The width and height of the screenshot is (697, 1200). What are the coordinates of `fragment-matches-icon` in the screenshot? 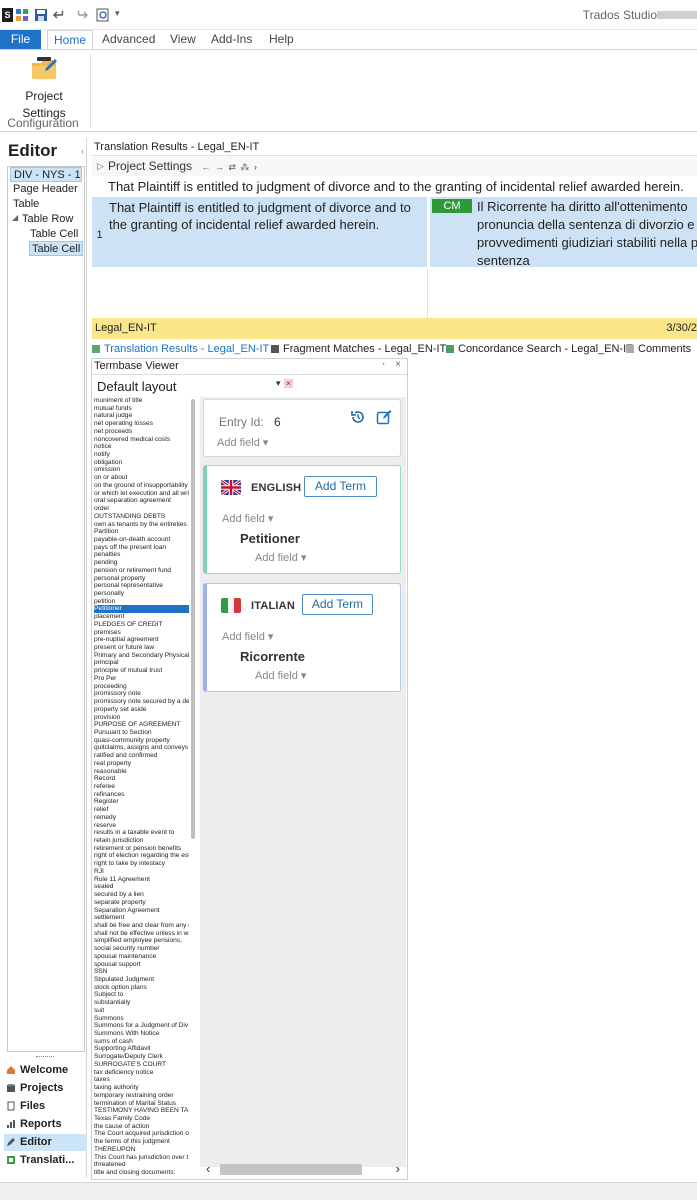 It's located at (275, 349).